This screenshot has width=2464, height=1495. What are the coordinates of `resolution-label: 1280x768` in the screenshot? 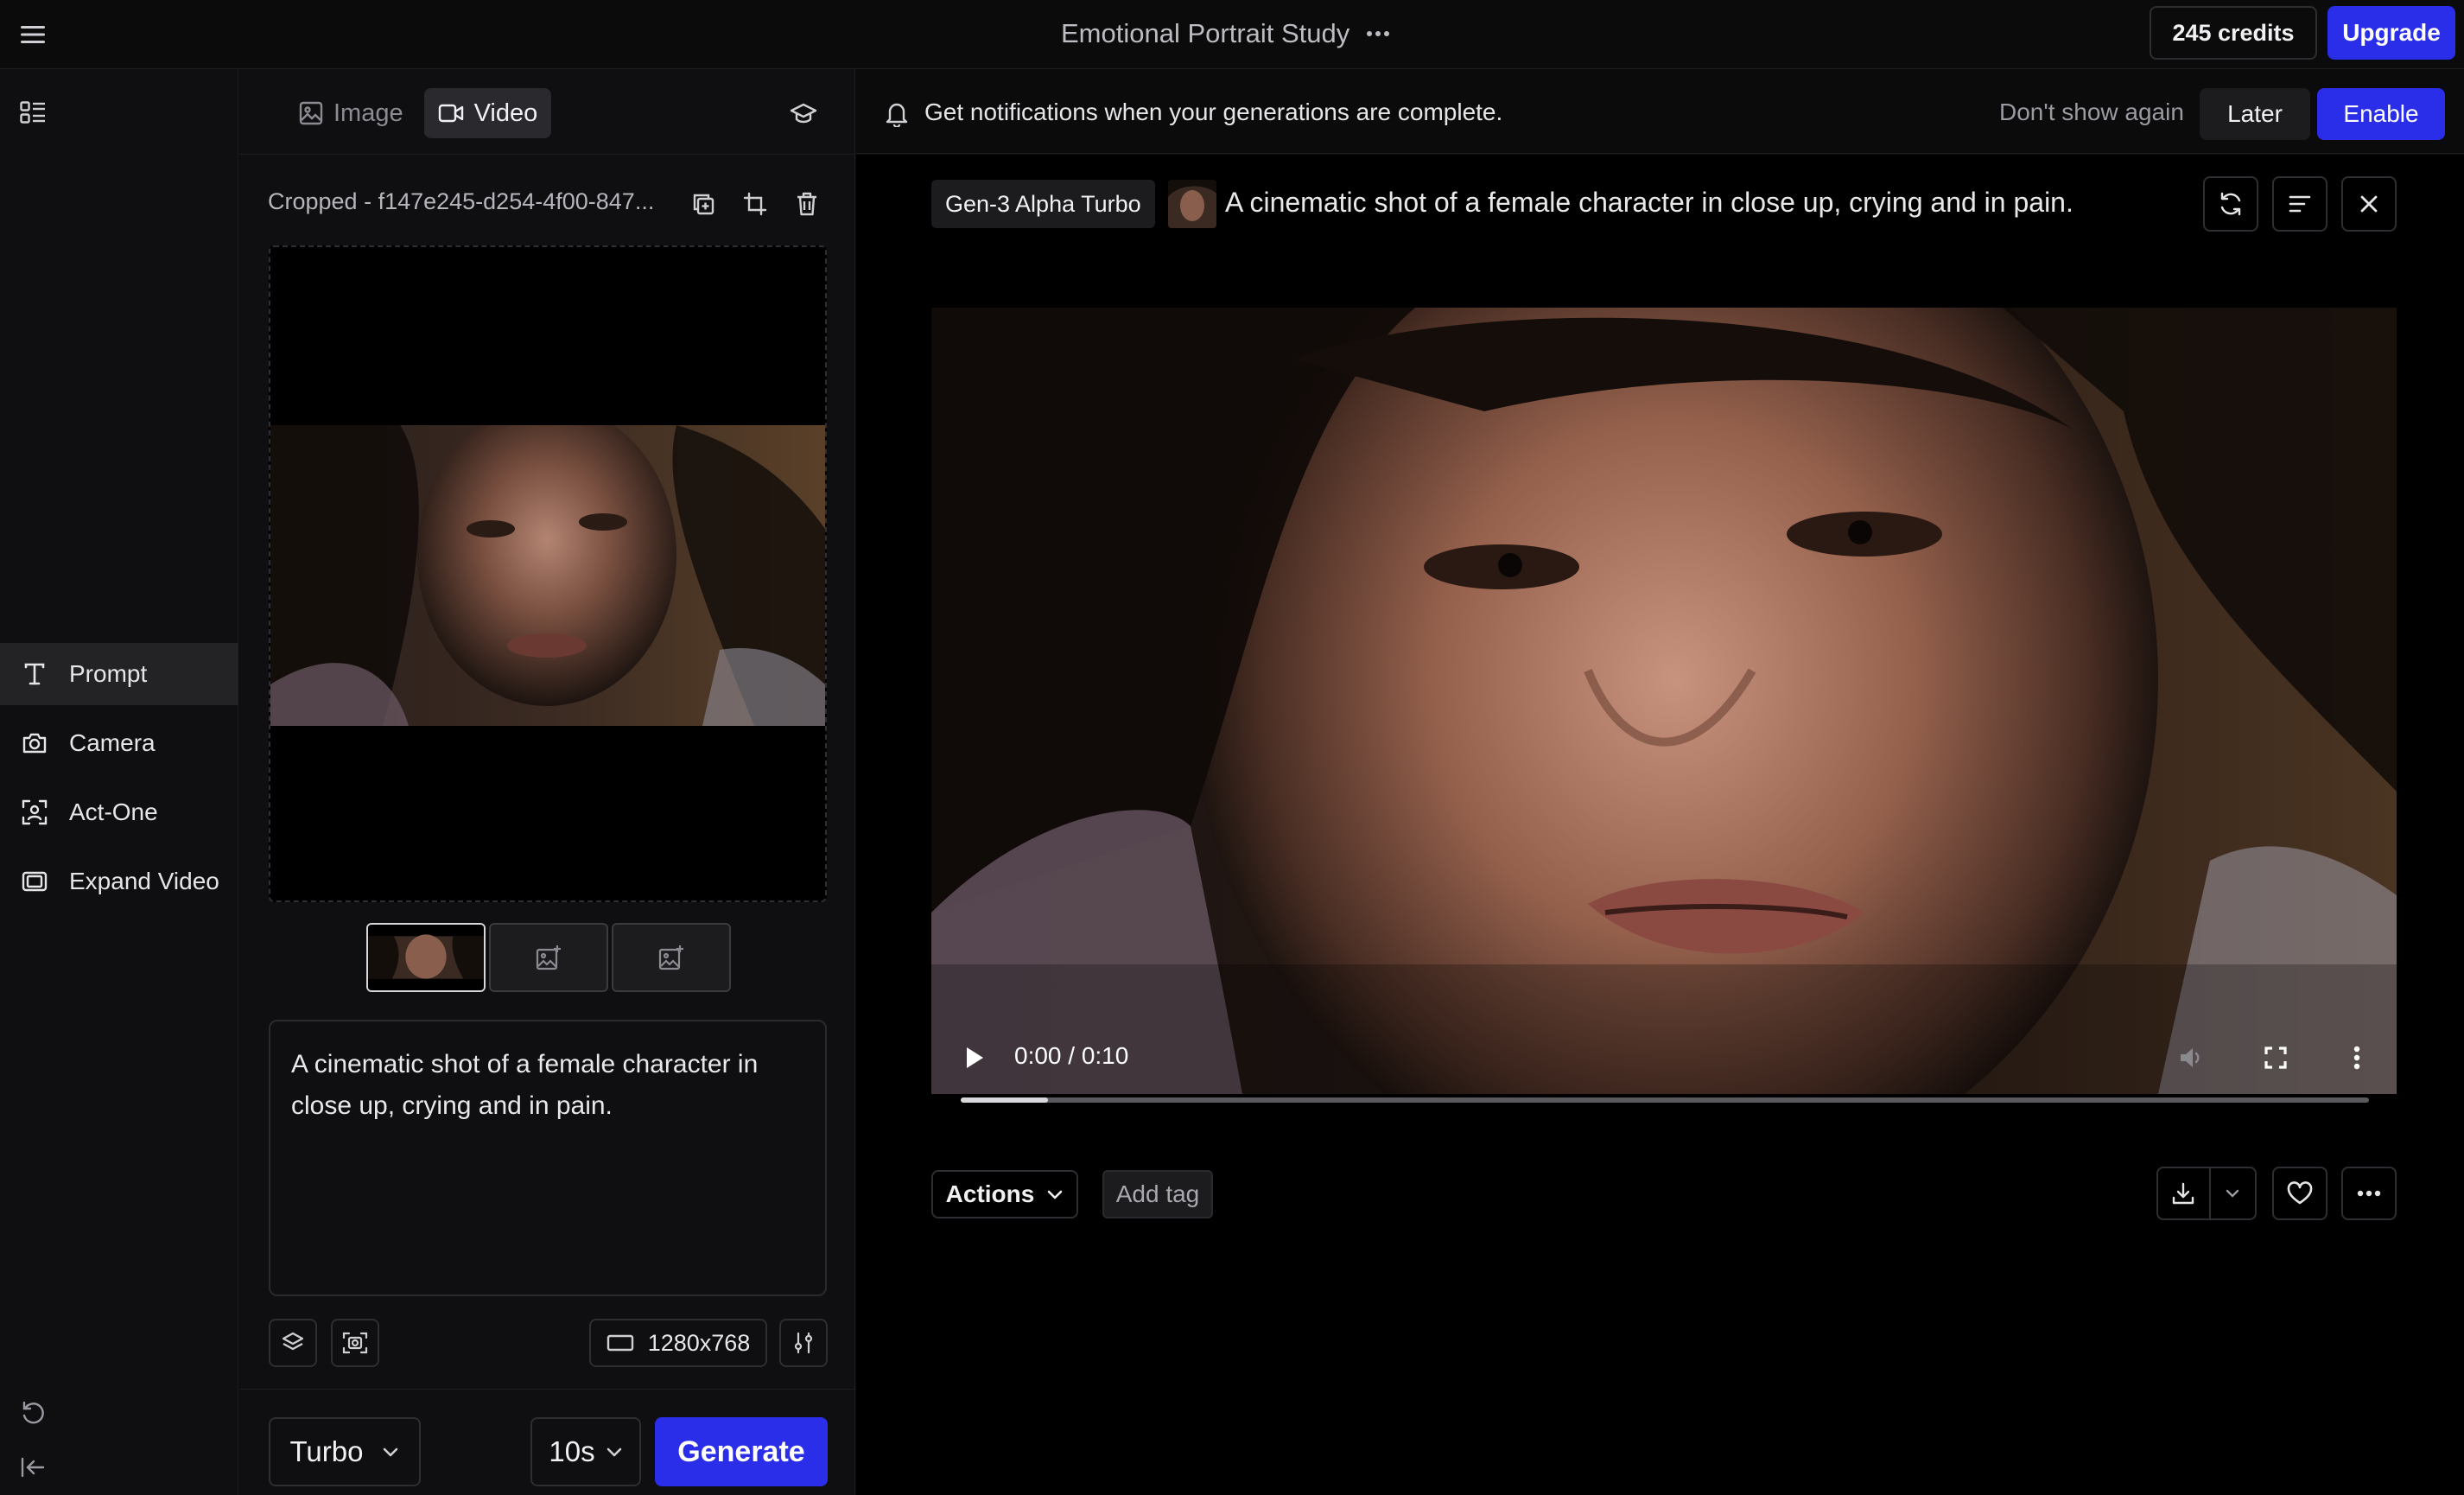 It's located at (699, 1342).